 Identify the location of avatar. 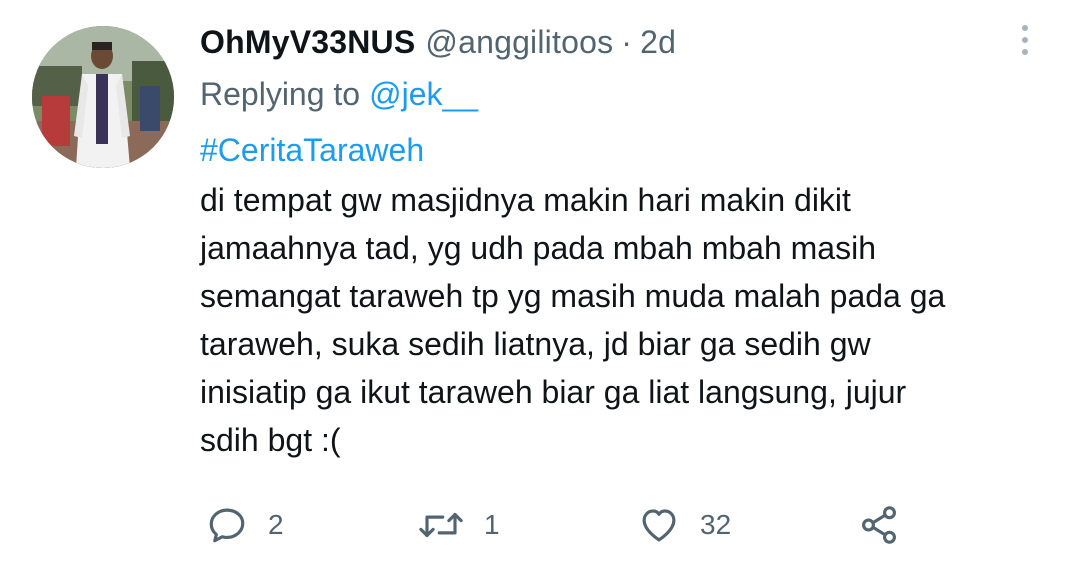
(103, 97).